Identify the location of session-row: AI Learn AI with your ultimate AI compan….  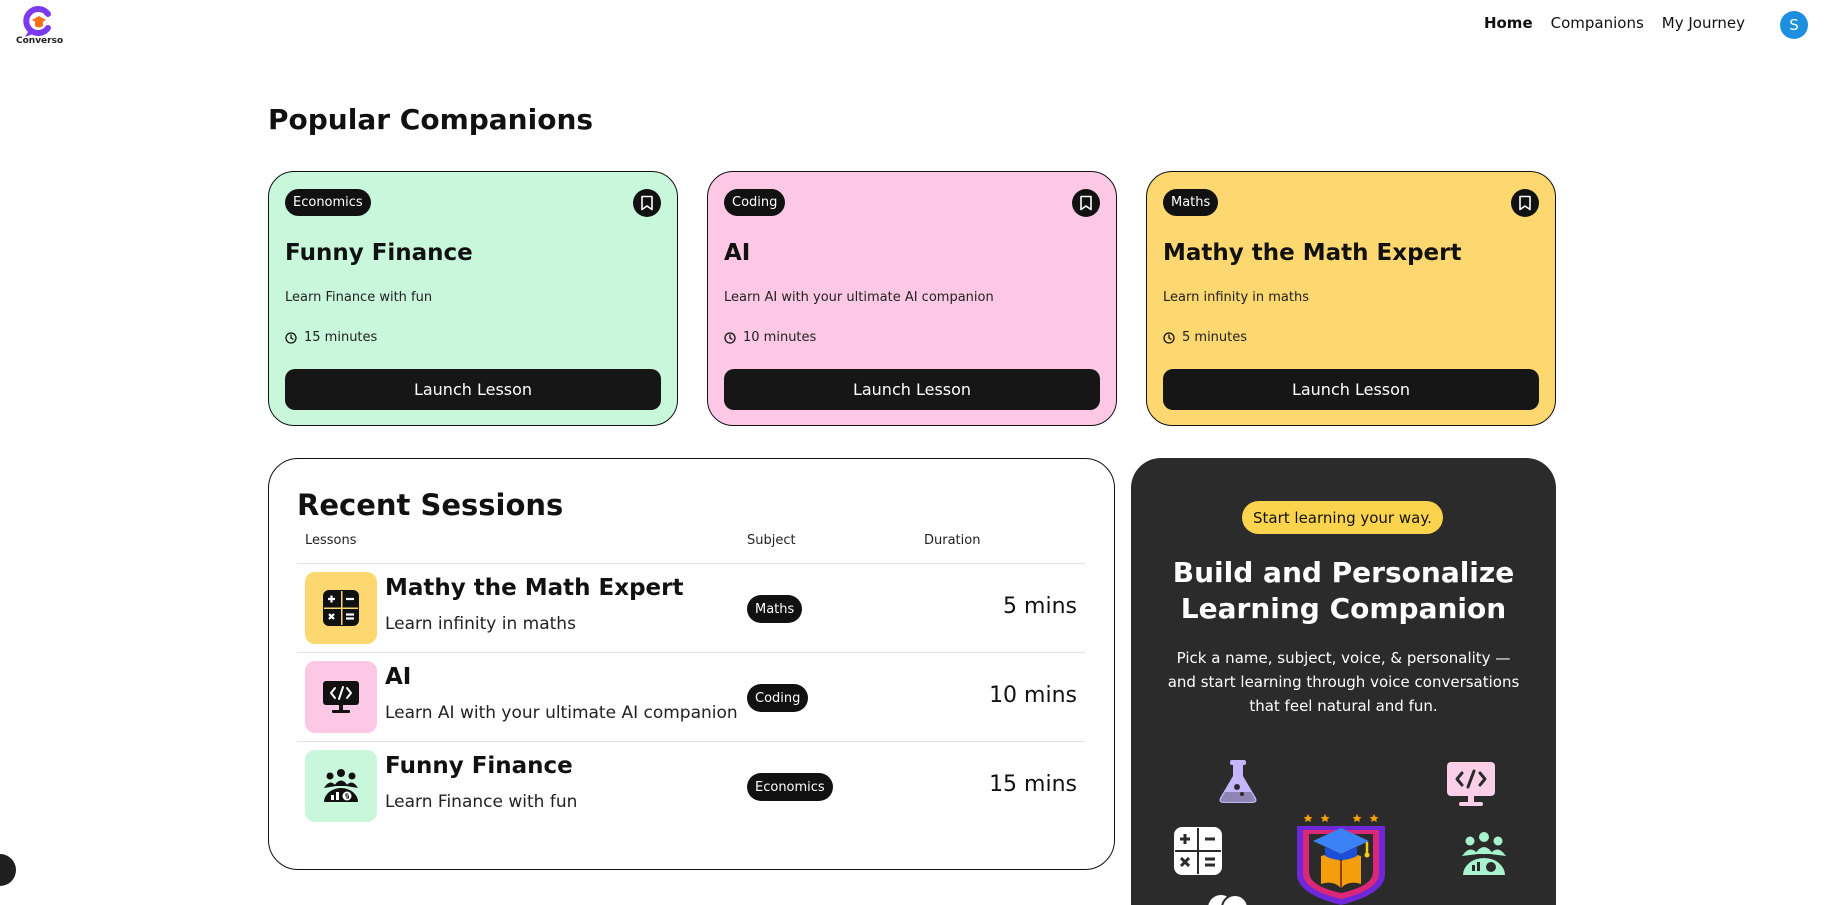
(691, 697).